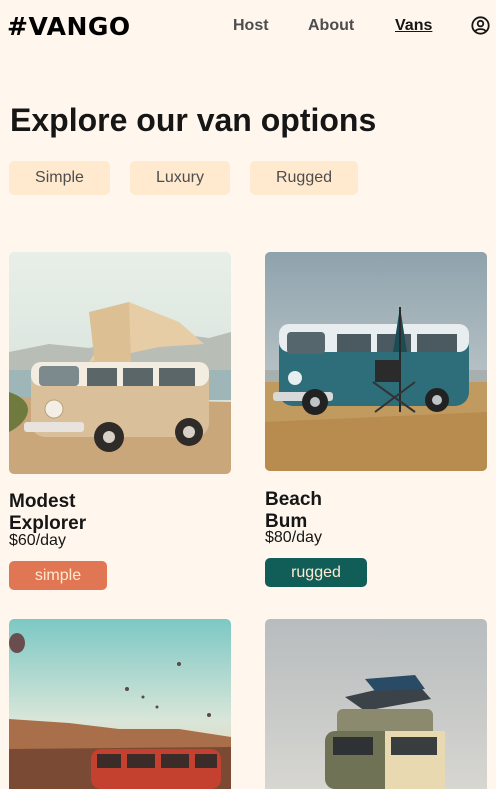 The width and height of the screenshot is (496, 789). Describe the element at coordinates (47, 513) in the screenshot. I see `van-name: Modest Explorer` at that location.